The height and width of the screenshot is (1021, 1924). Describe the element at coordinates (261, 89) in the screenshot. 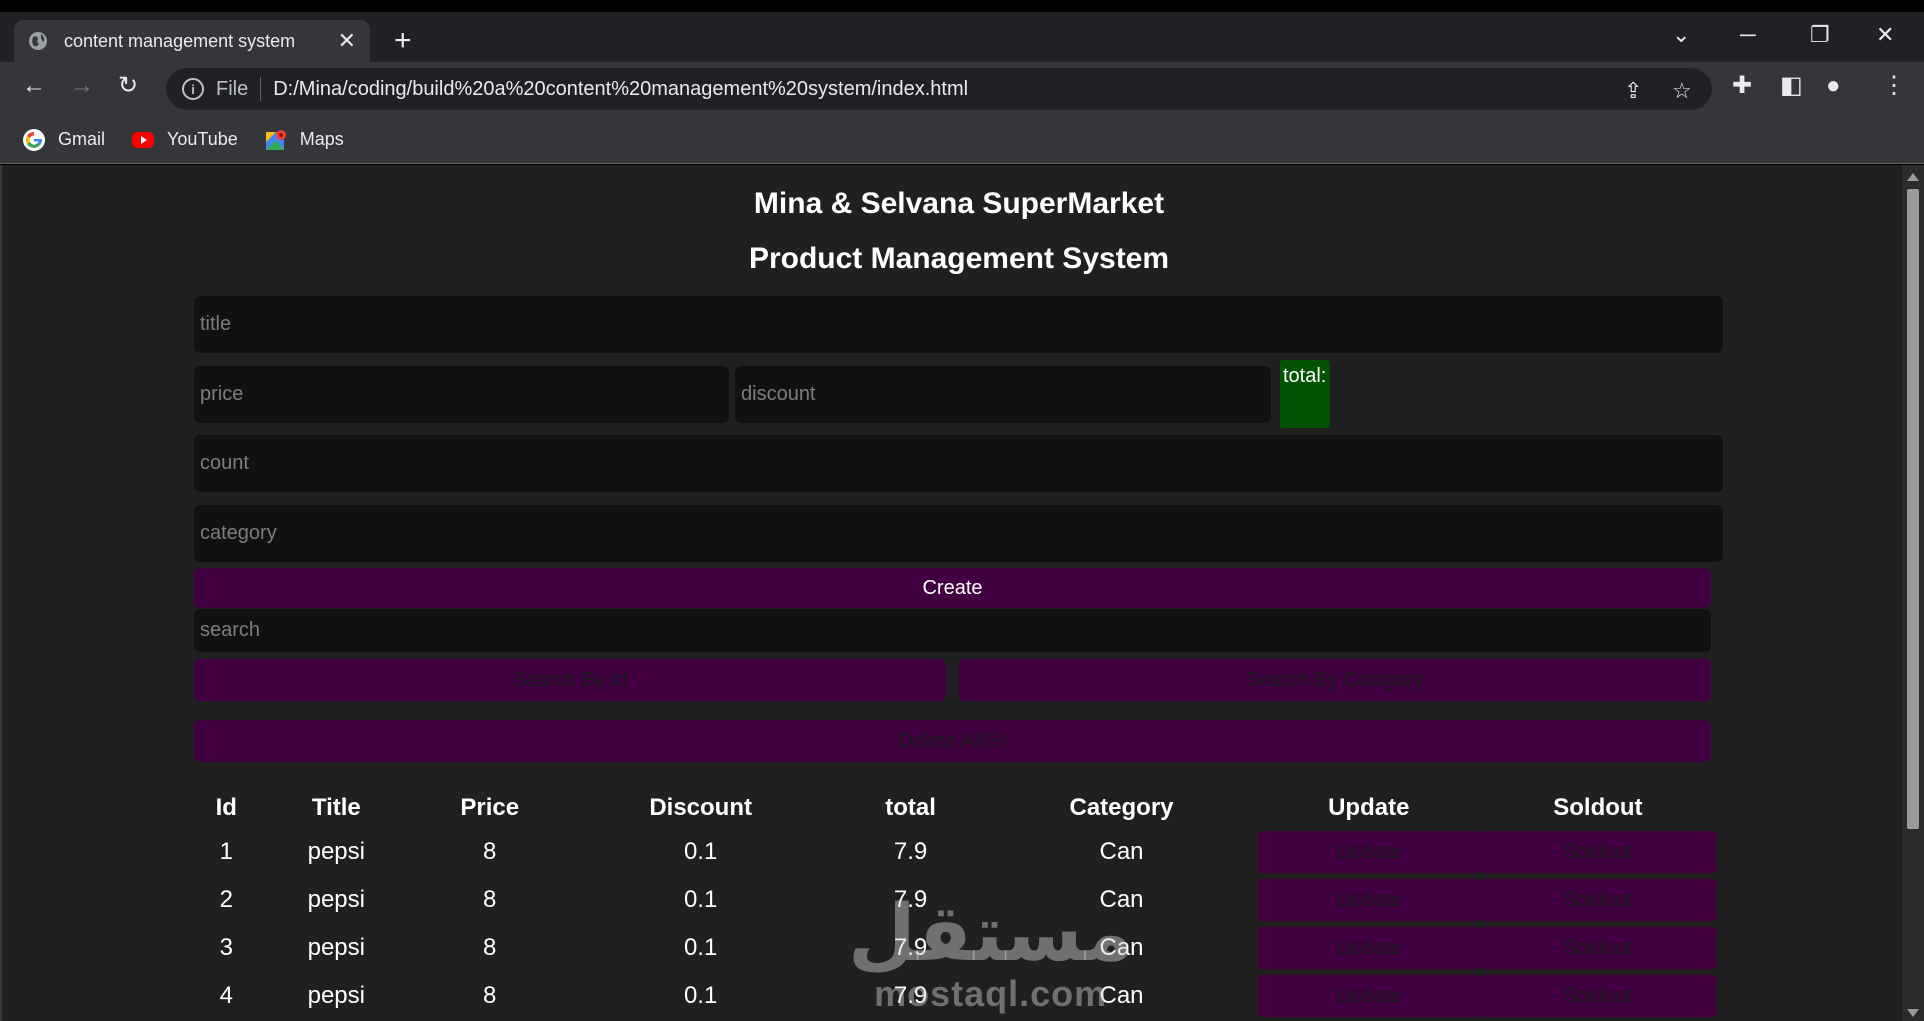

I see `address-divider` at that location.